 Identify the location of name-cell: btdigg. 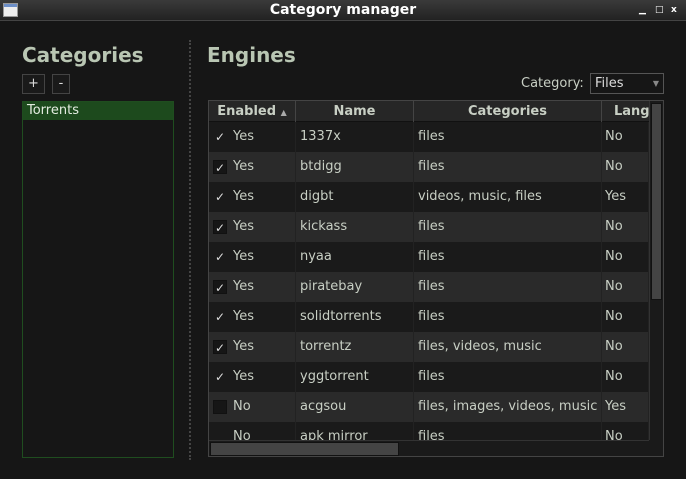
(355, 167).